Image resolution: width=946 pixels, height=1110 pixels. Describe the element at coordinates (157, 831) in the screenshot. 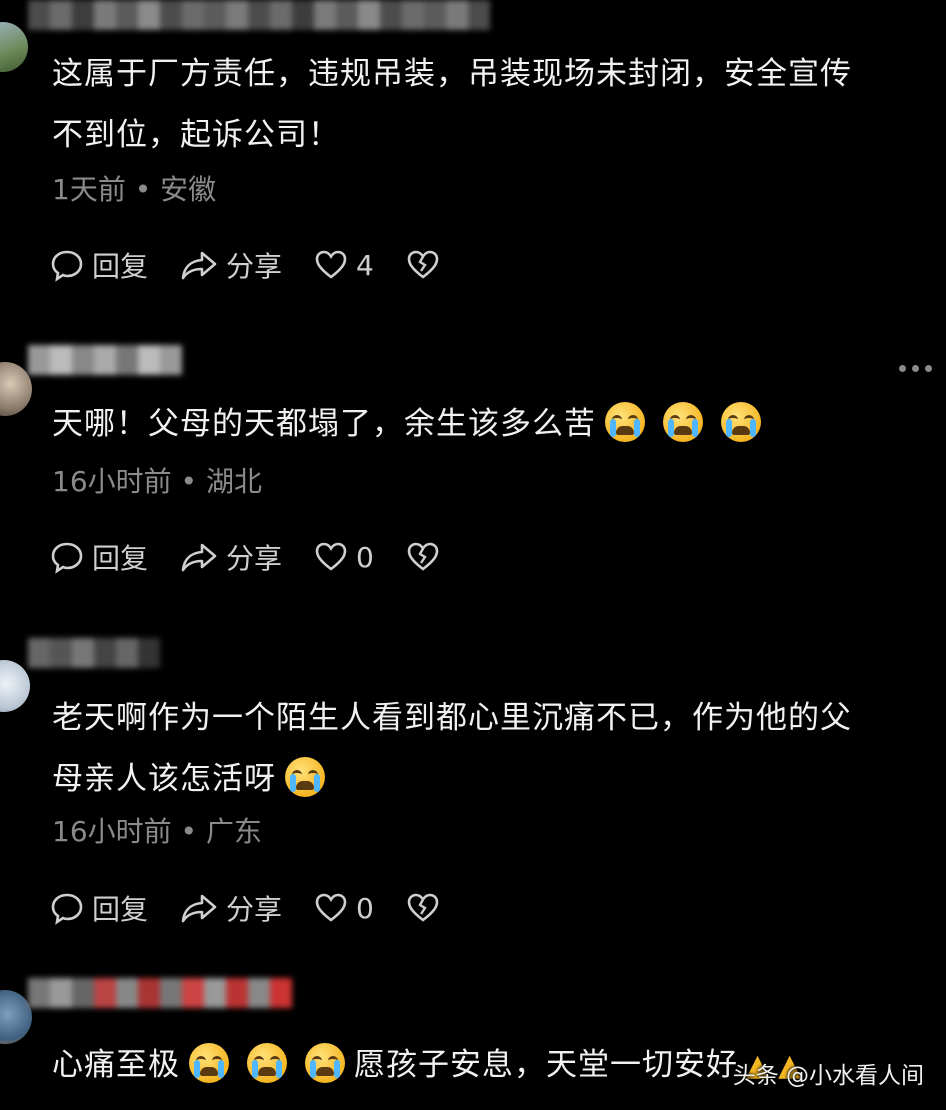

I see `comment-meta: 16小时前 • 广东` at that location.